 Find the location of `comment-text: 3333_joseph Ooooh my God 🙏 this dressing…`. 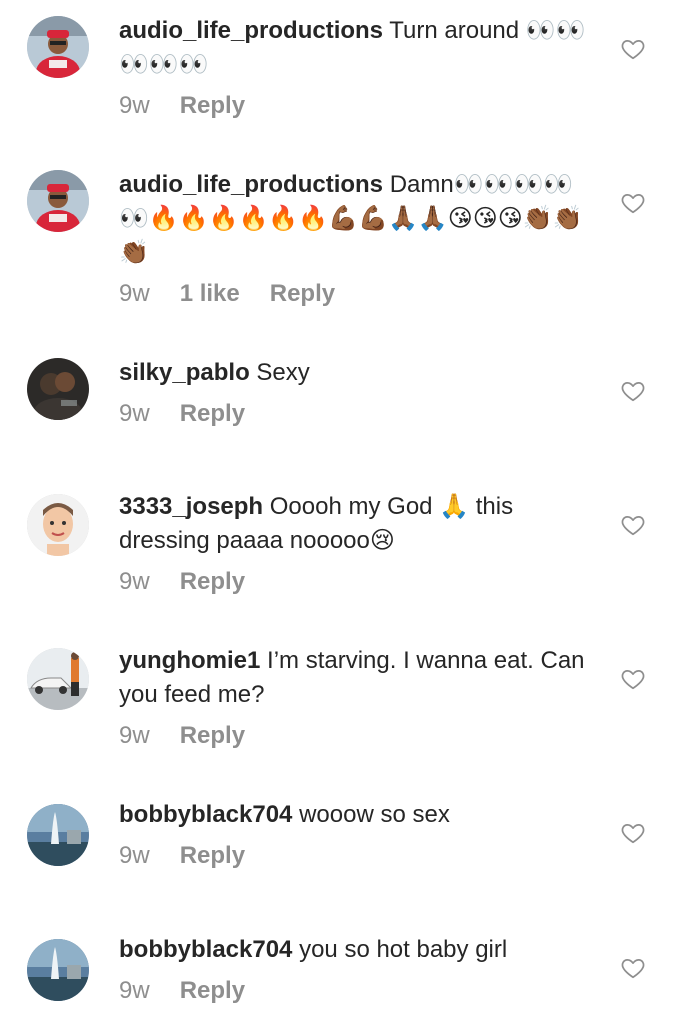

comment-text: 3333_joseph Ooooh my God 🙏 this dressing… is located at coordinates (354, 524).